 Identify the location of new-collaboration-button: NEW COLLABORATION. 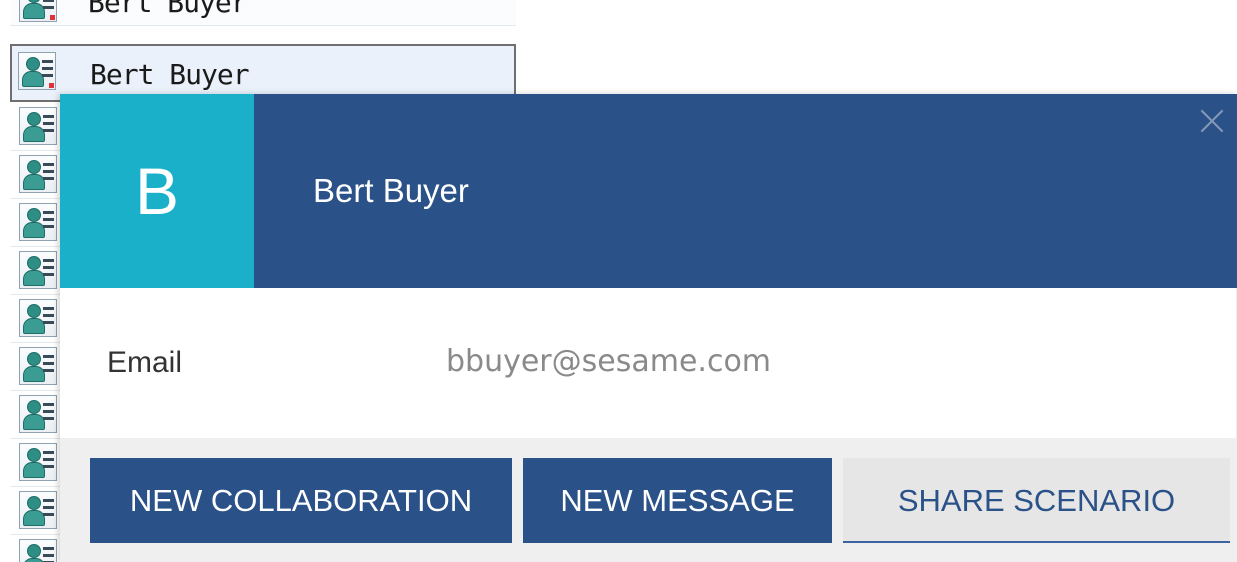
(301, 500).